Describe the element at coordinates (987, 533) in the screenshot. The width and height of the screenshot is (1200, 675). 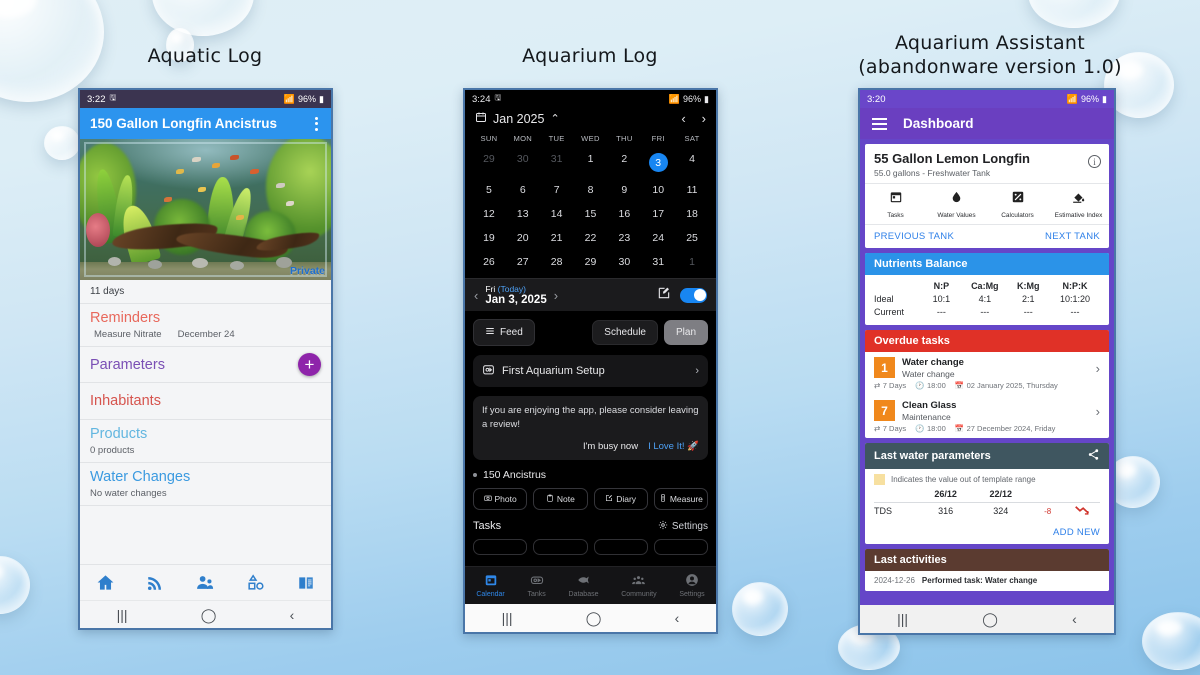
I see `add-new-button: ADD NEW` at that location.